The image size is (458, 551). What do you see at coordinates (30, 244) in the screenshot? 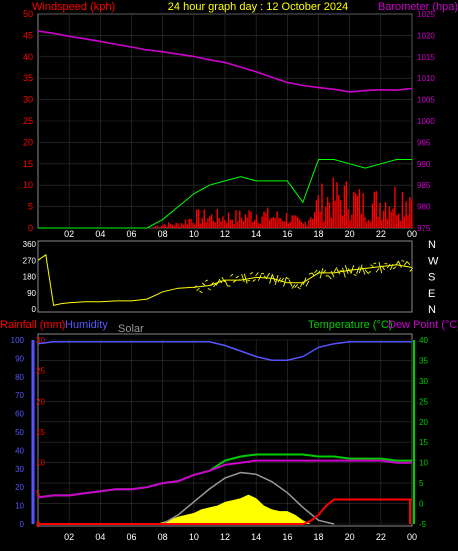
I see `direction-tick-label: 360` at bounding box center [30, 244].